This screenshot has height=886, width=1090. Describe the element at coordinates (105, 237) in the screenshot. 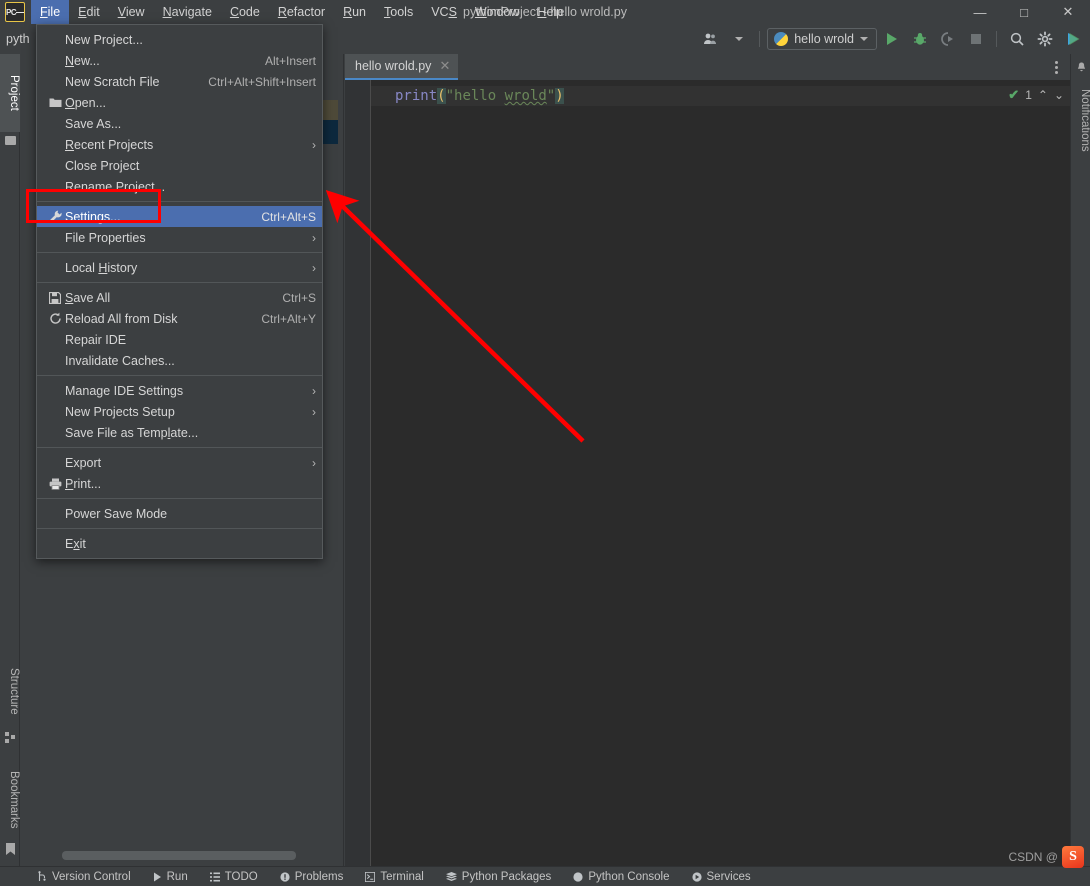

I see `menu-label: File Properties` at that location.